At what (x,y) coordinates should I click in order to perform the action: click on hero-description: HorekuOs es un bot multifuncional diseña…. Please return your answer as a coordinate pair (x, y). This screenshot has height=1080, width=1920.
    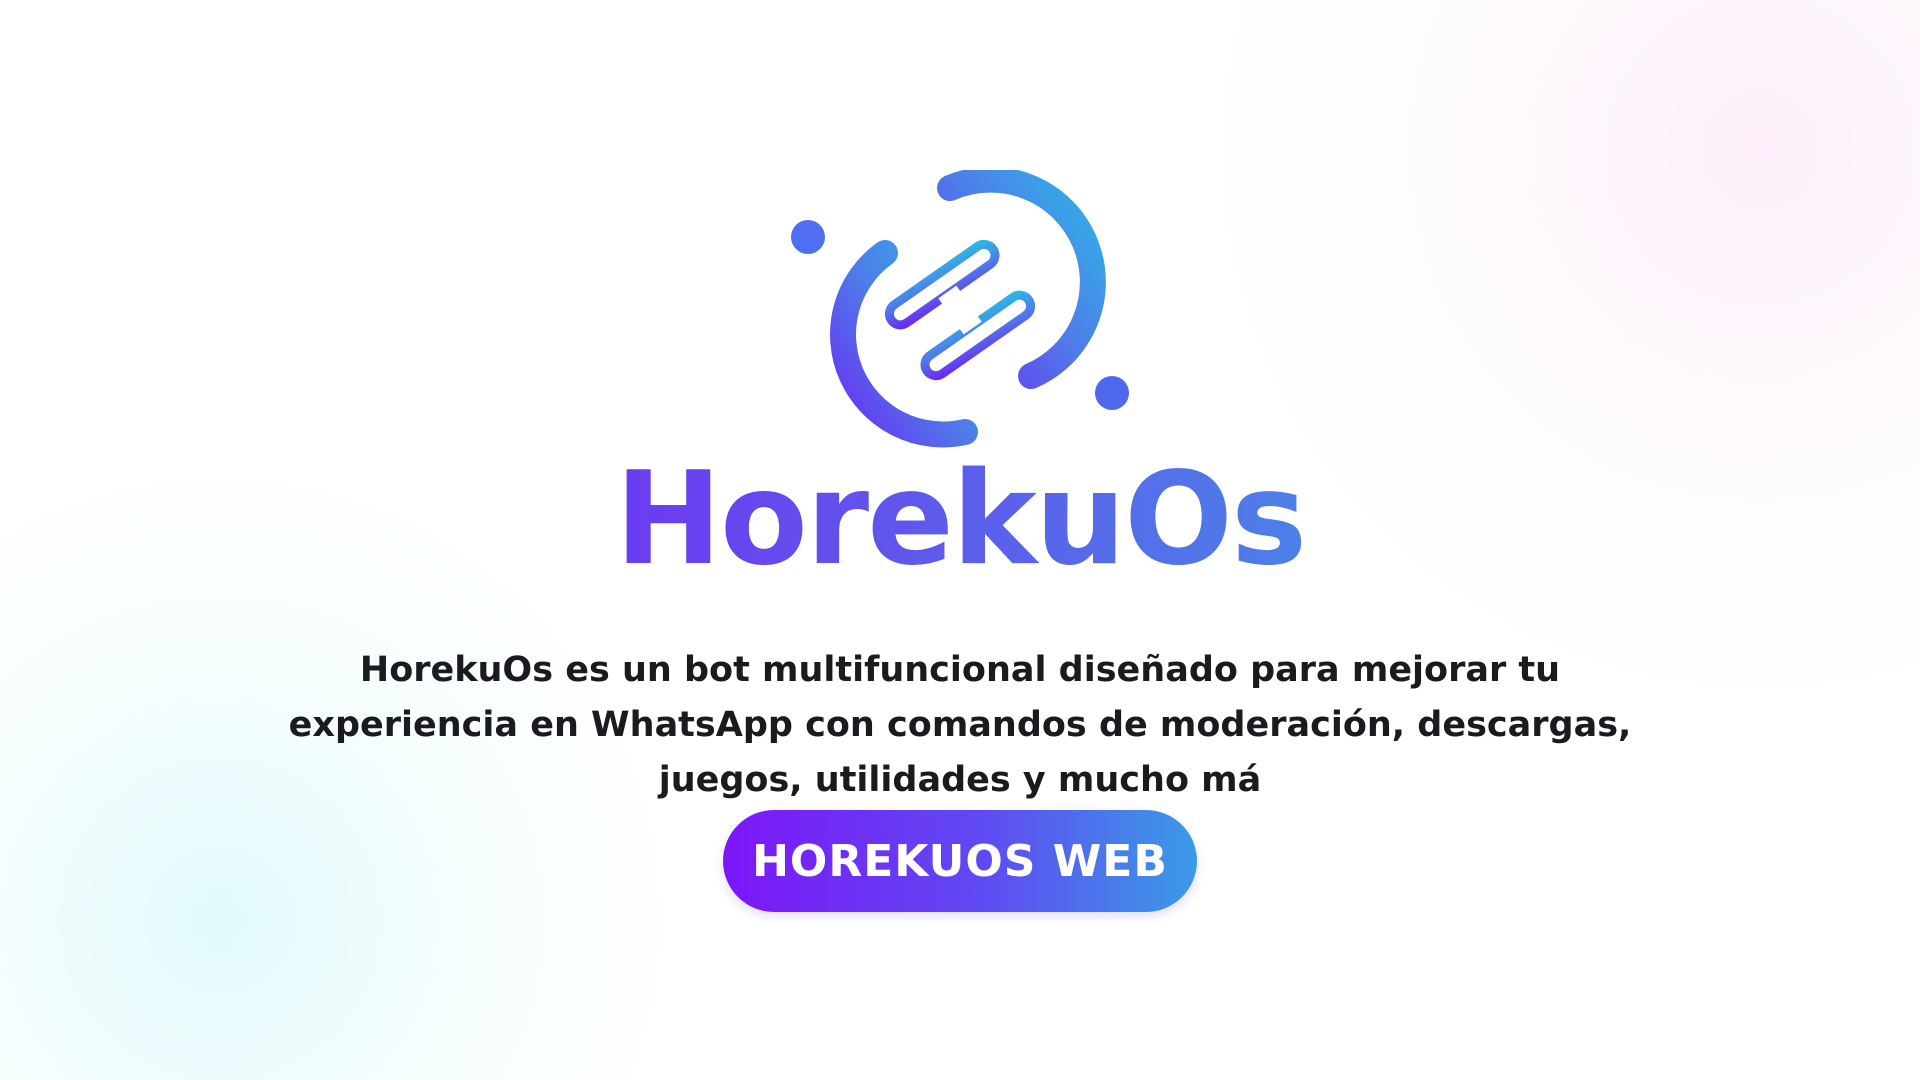
    Looking at the image, I should click on (960, 725).